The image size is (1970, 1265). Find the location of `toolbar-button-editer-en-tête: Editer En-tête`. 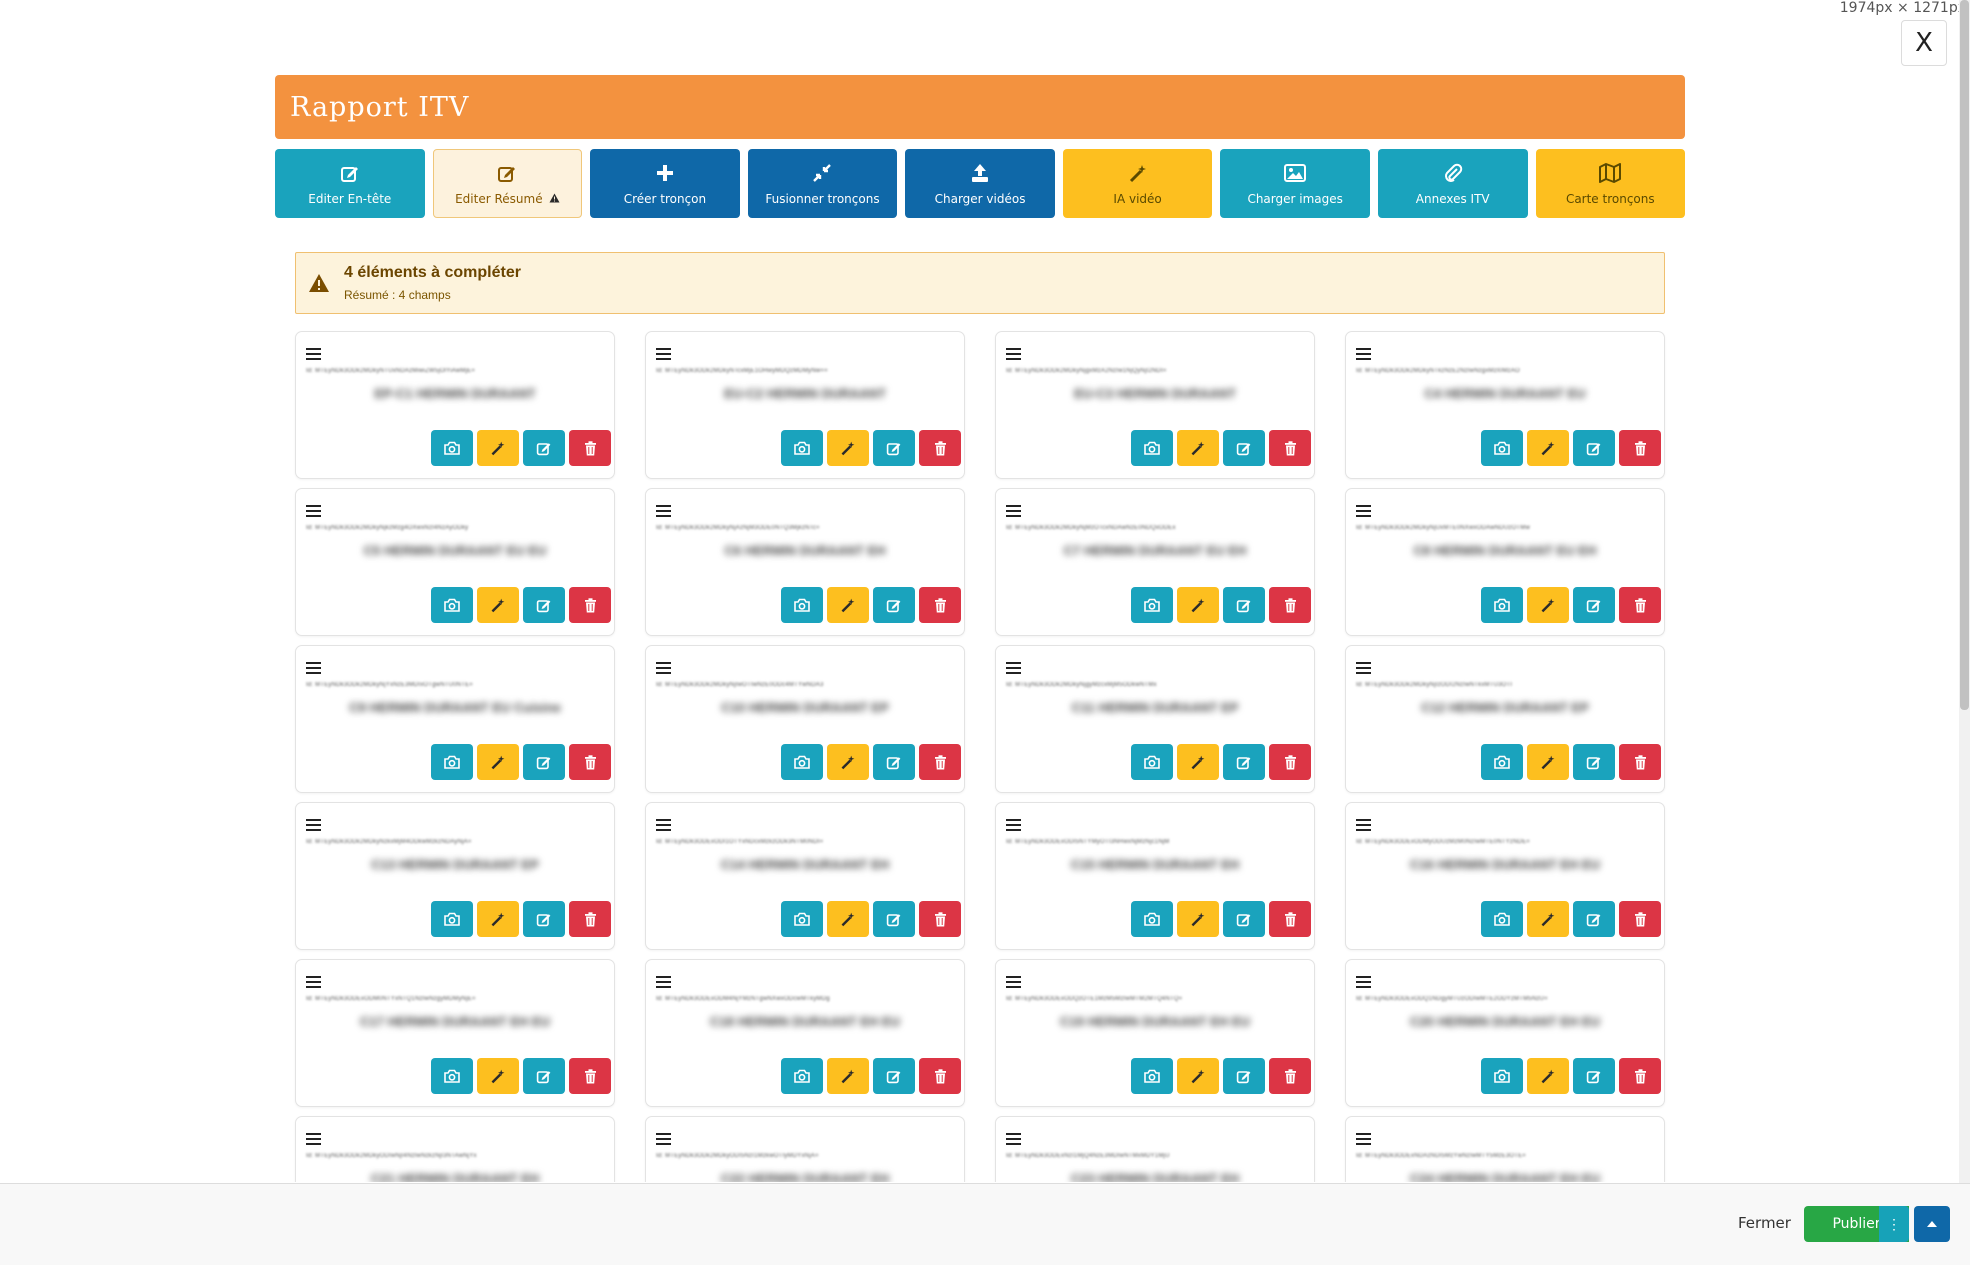

toolbar-button-editer-en-tête: Editer En-tête is located at coordinates (350, 183).